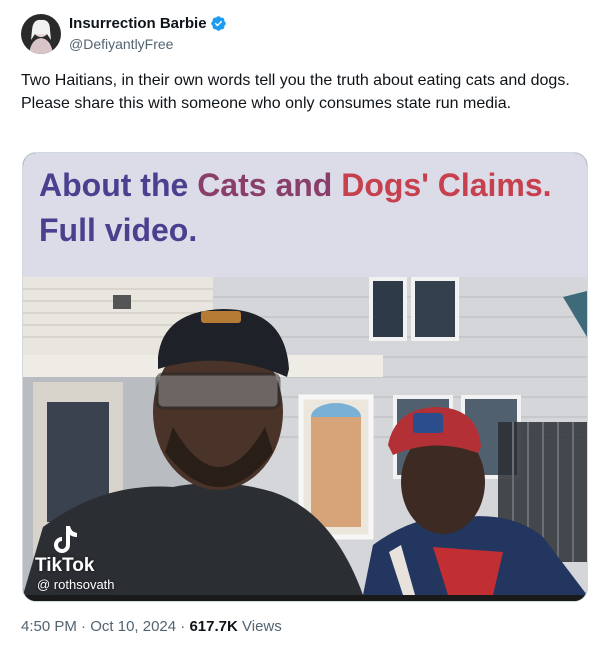 The height and width of the screenshot is (648, 606). What do you see at coordinates (148, 33) in the screenshot?
I see `author-block: Insurrection Barbie @DefiyantlyFree` at bounding box center [148, 33].